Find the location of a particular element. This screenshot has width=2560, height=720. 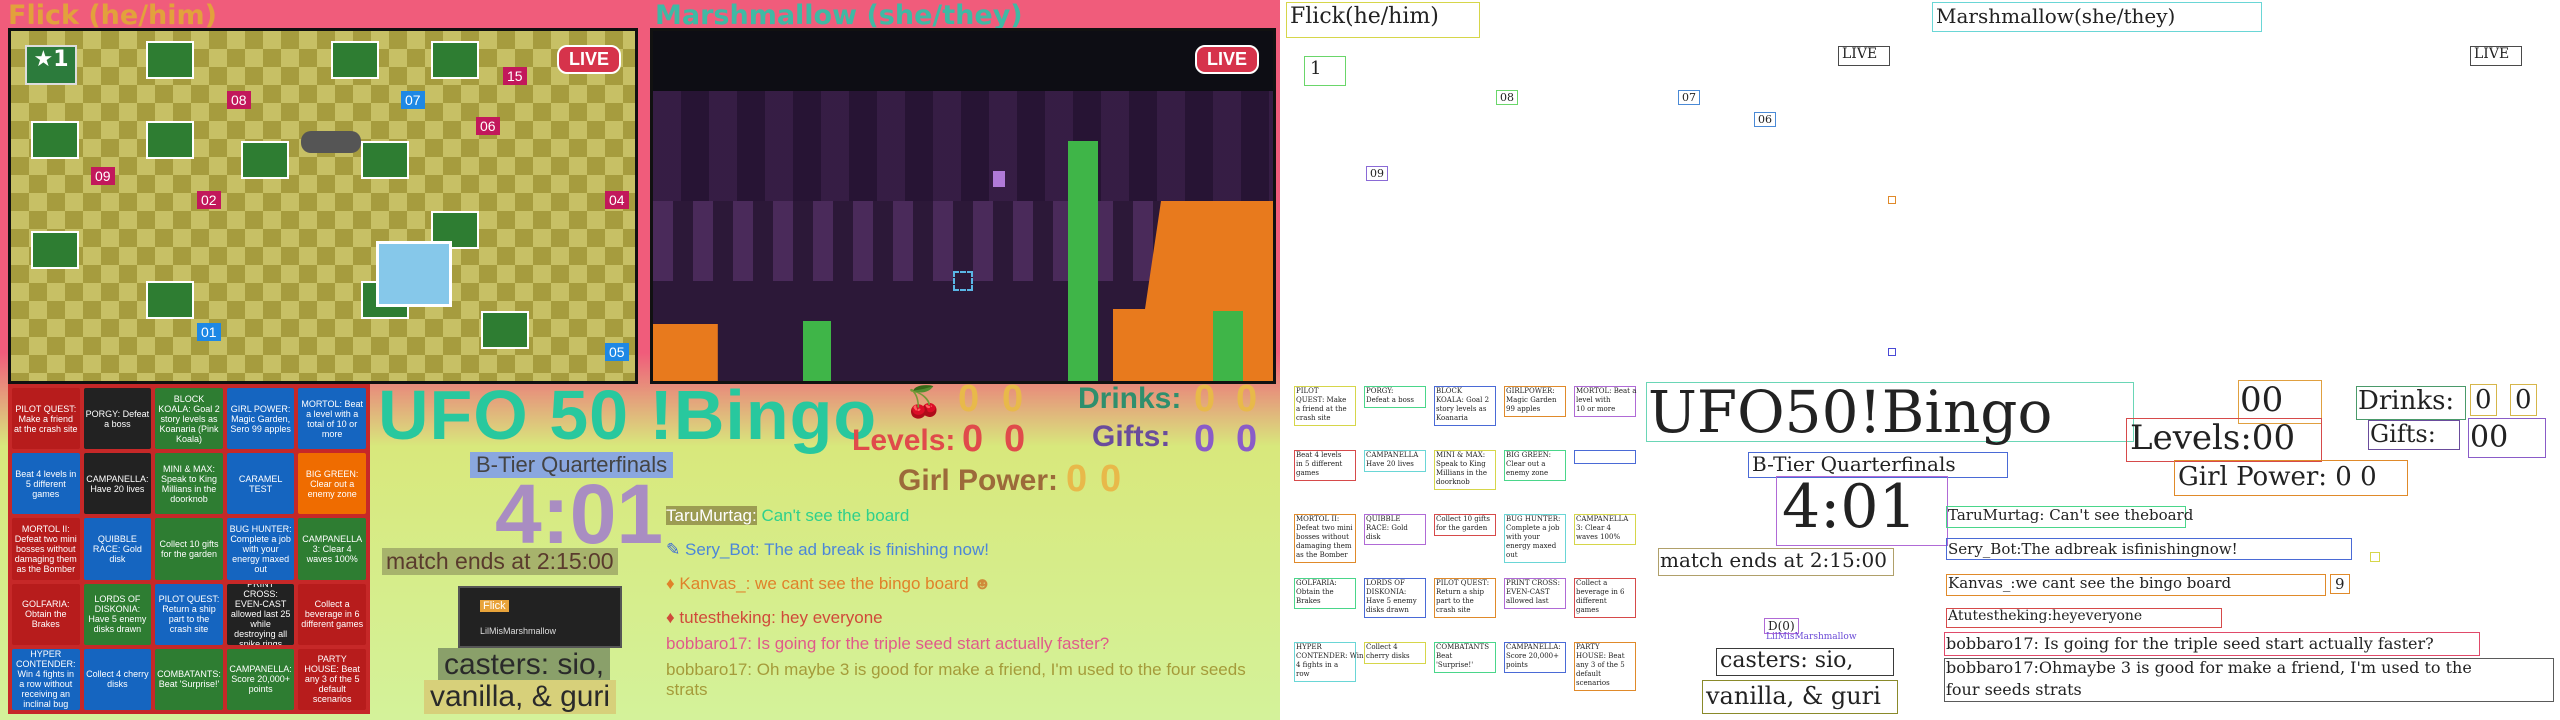

bingo-cell-text: HOUSE: Beat is located at coordinates (1600, 656).